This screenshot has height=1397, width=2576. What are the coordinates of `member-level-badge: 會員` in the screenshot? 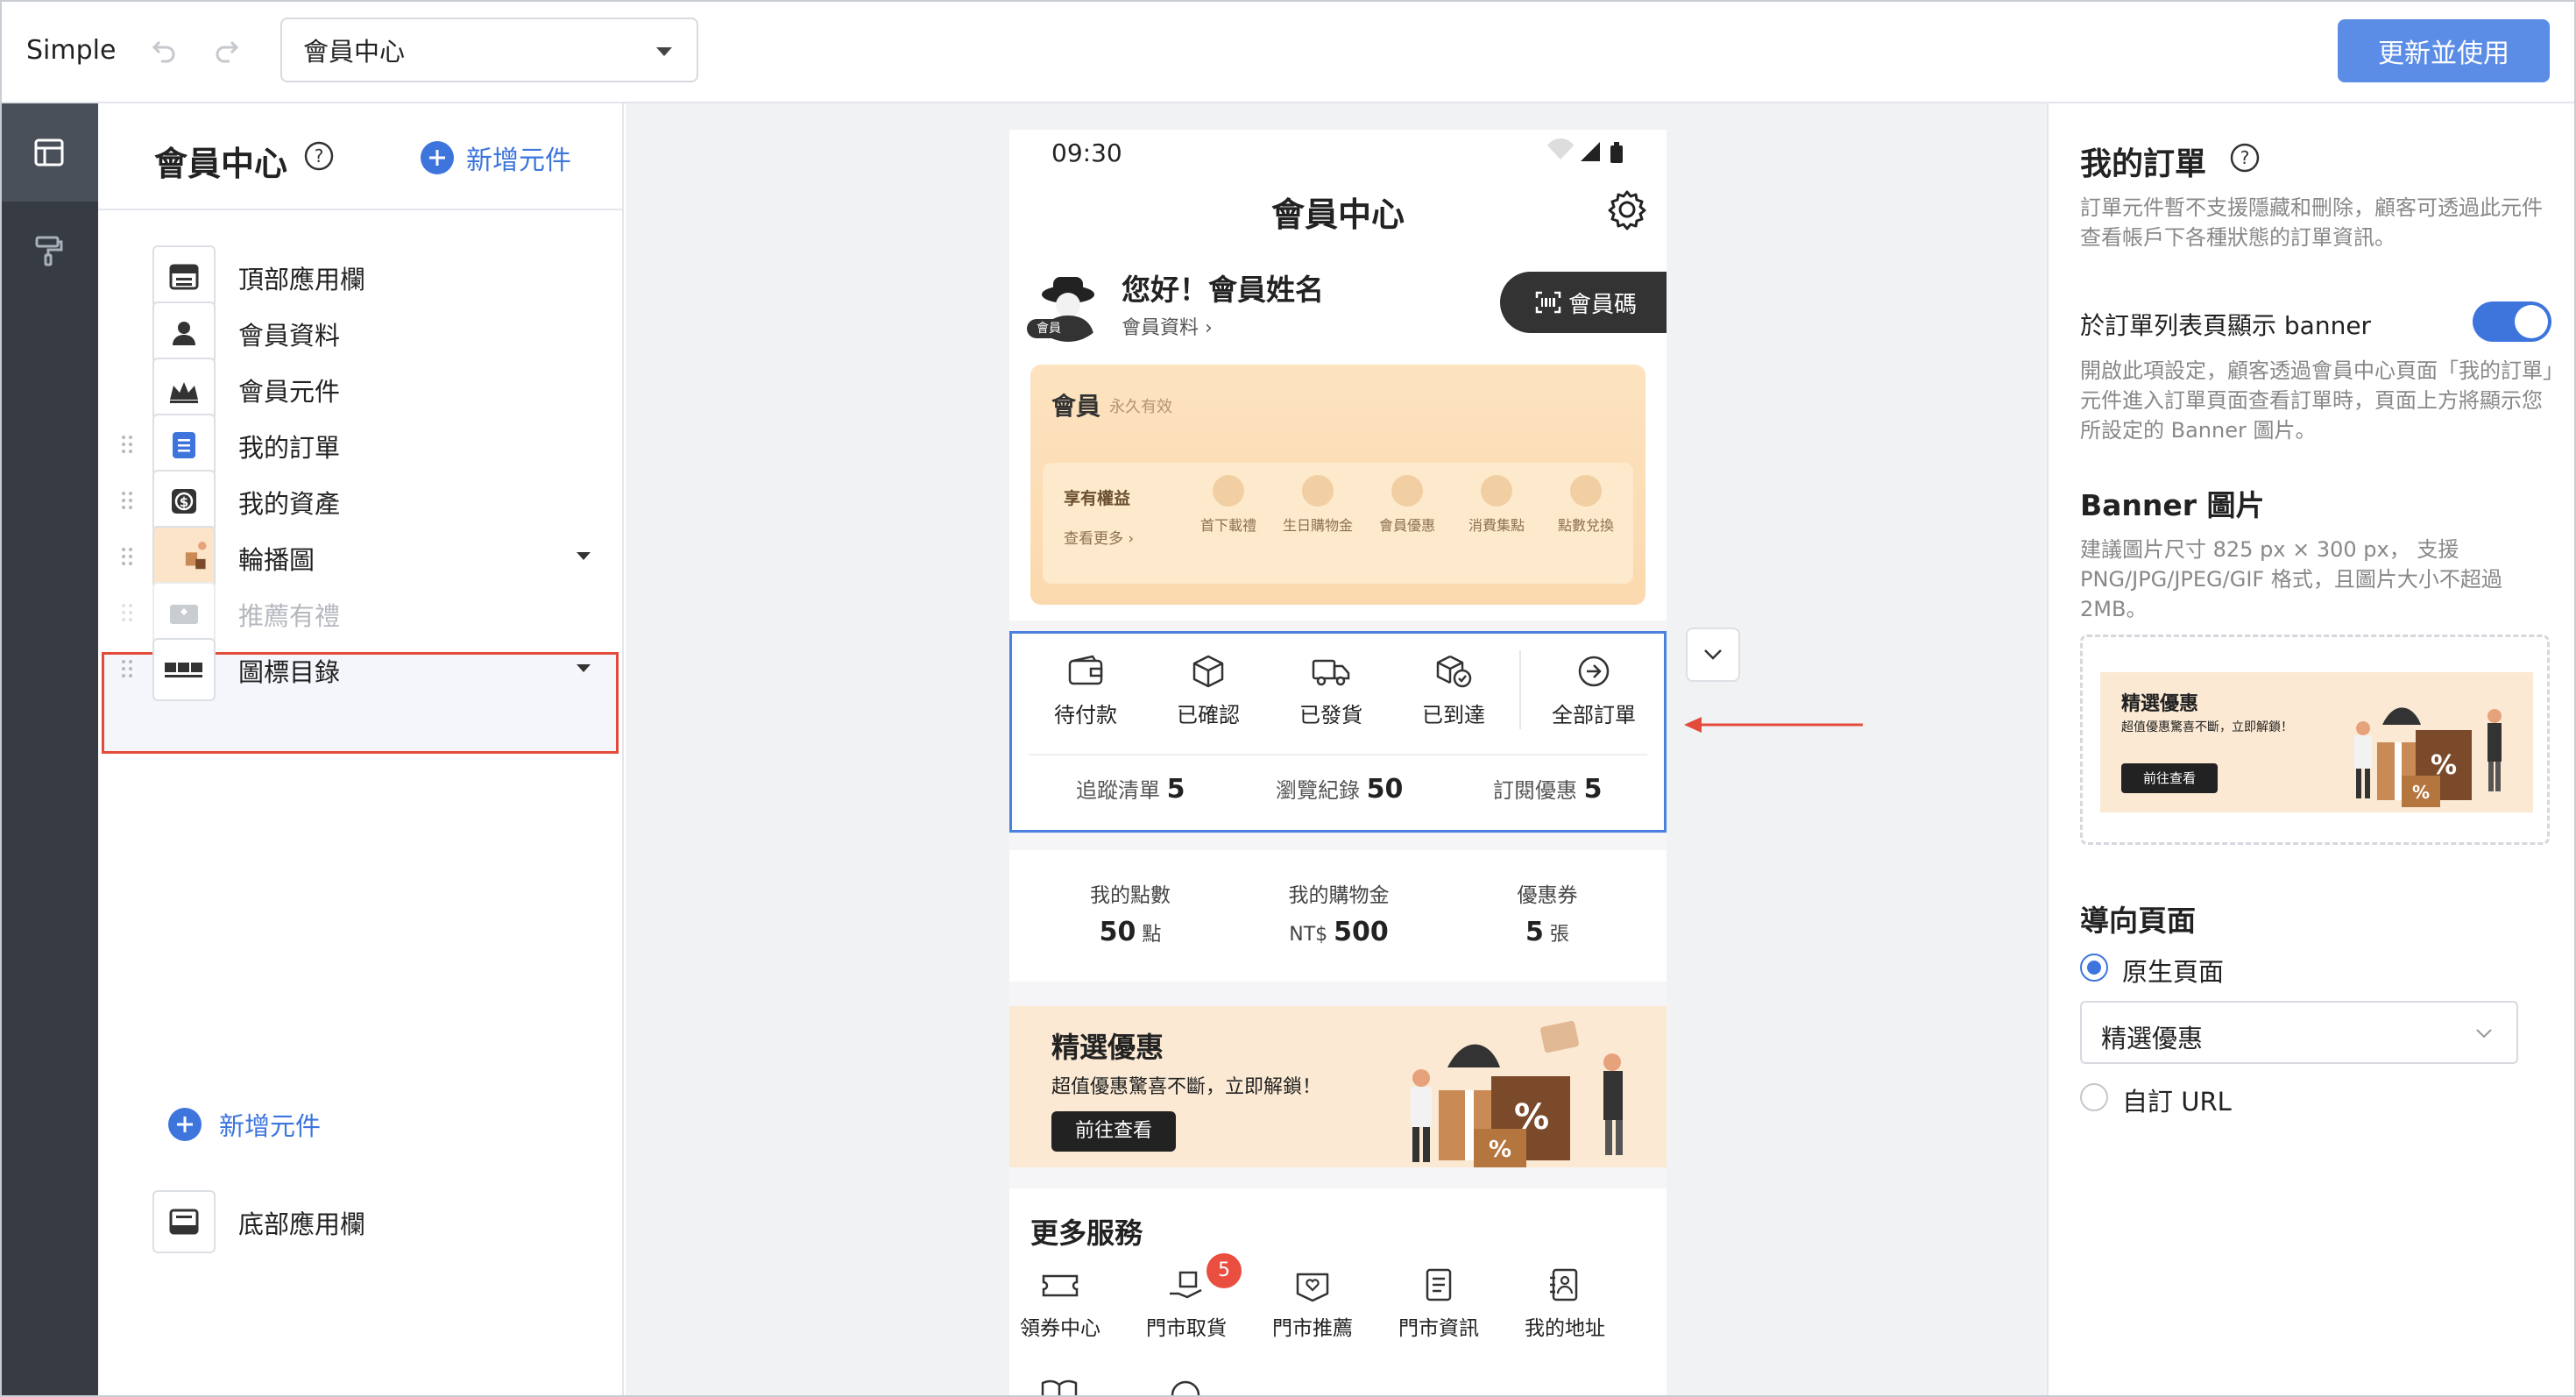 It's located at (1049, 329).